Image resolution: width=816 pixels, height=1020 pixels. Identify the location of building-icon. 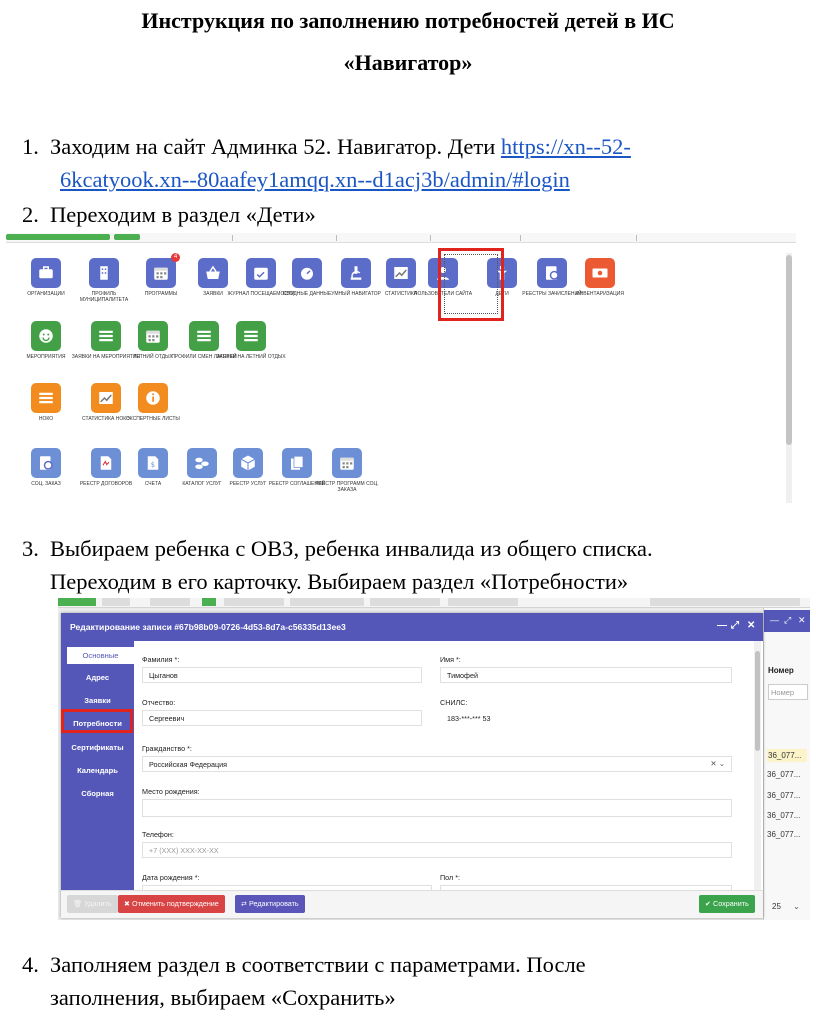
(104, 273).